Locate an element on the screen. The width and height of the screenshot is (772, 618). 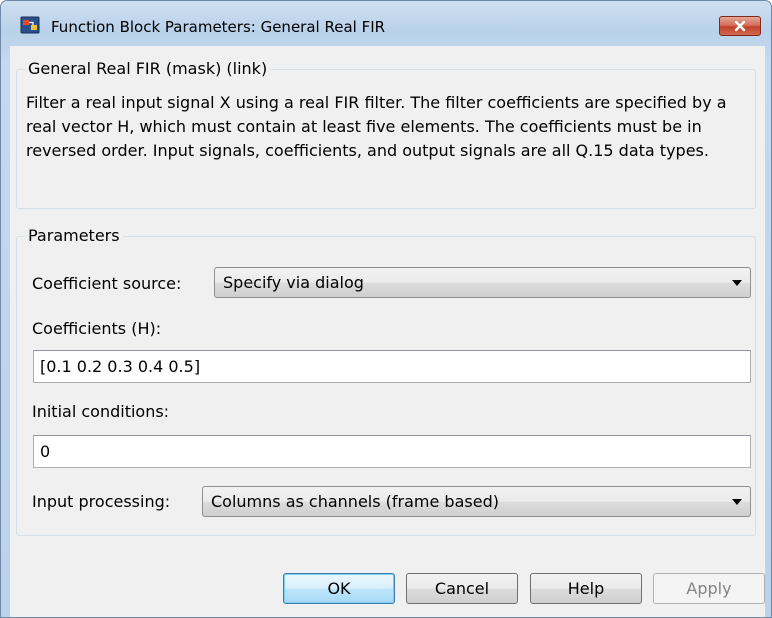
mask-group-title: General Real FIR (mask) (link) is located at coordinates (148, 68).